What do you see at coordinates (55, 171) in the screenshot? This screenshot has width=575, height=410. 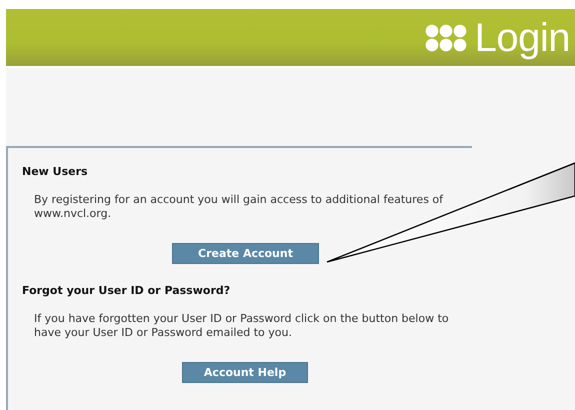 I see `section-heading: New Users` at bounding box center [55, 171].